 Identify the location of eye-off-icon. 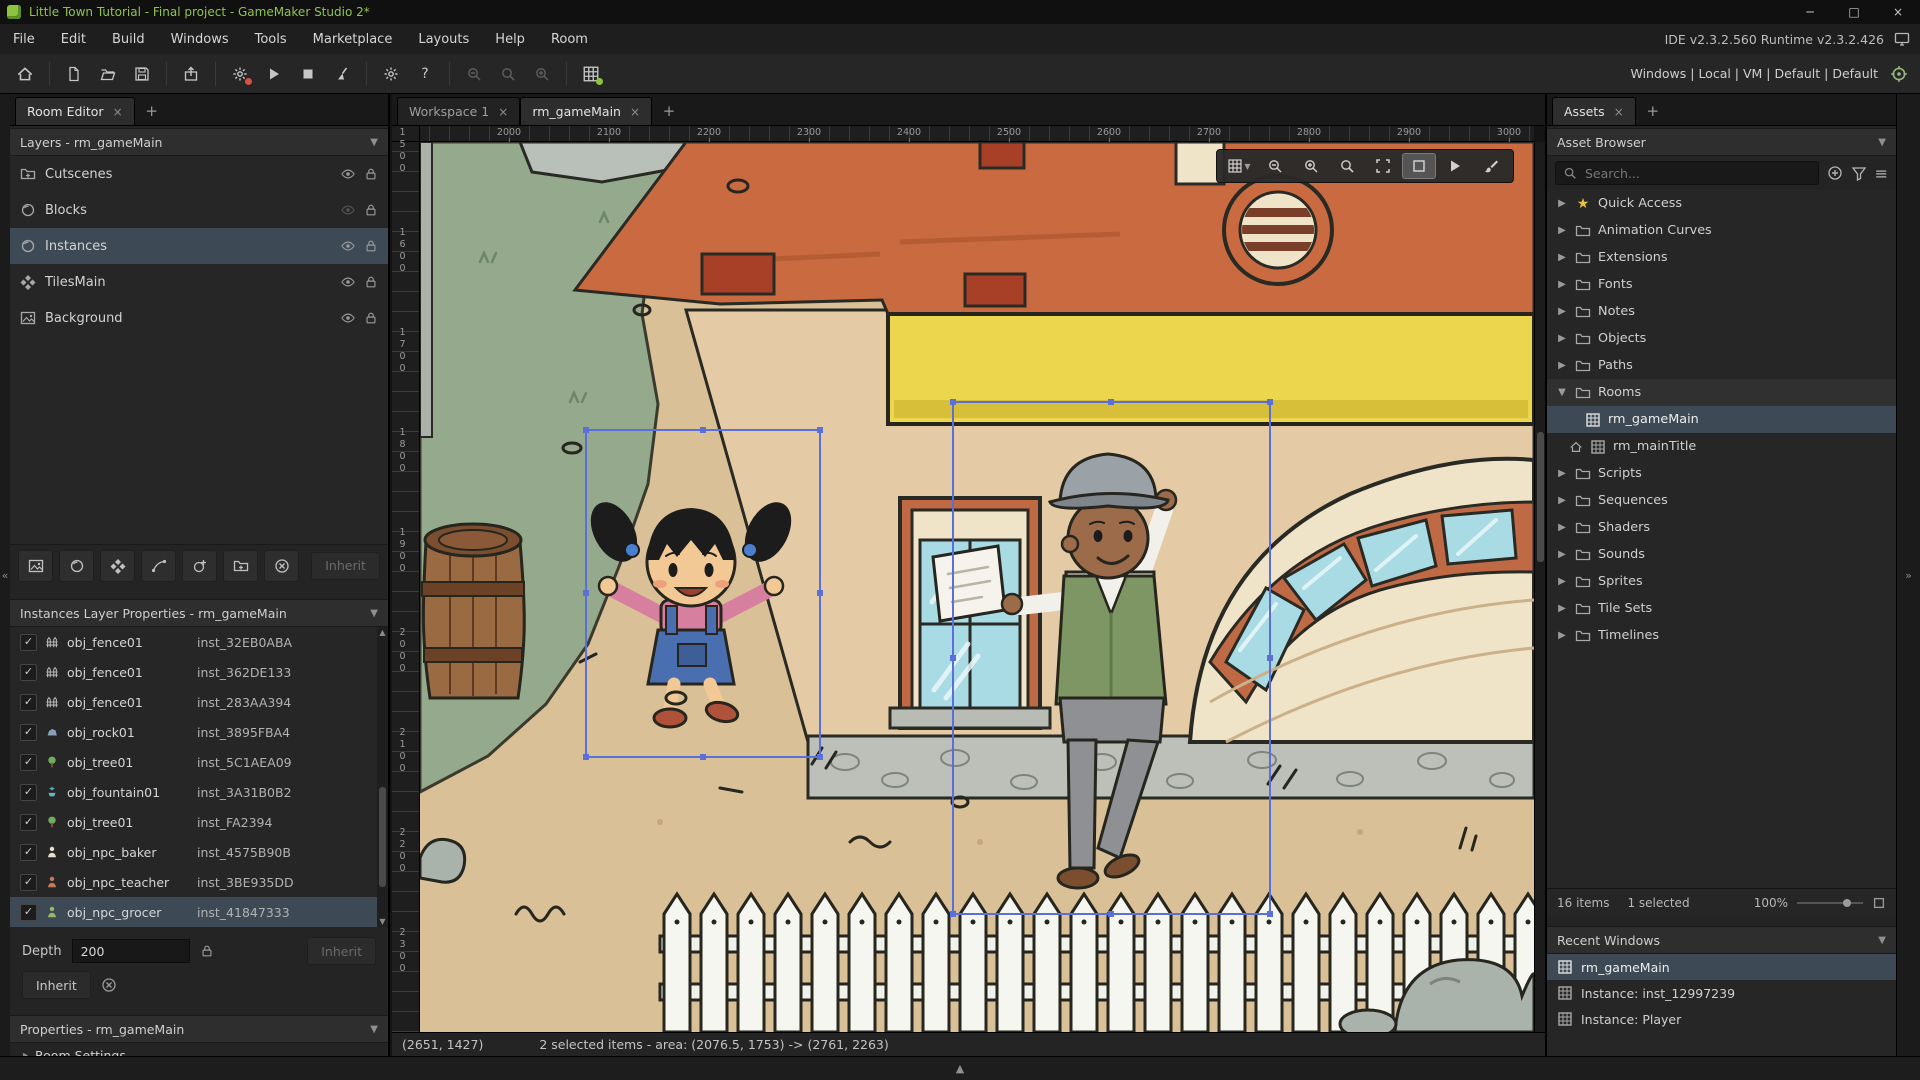
(348, 210).